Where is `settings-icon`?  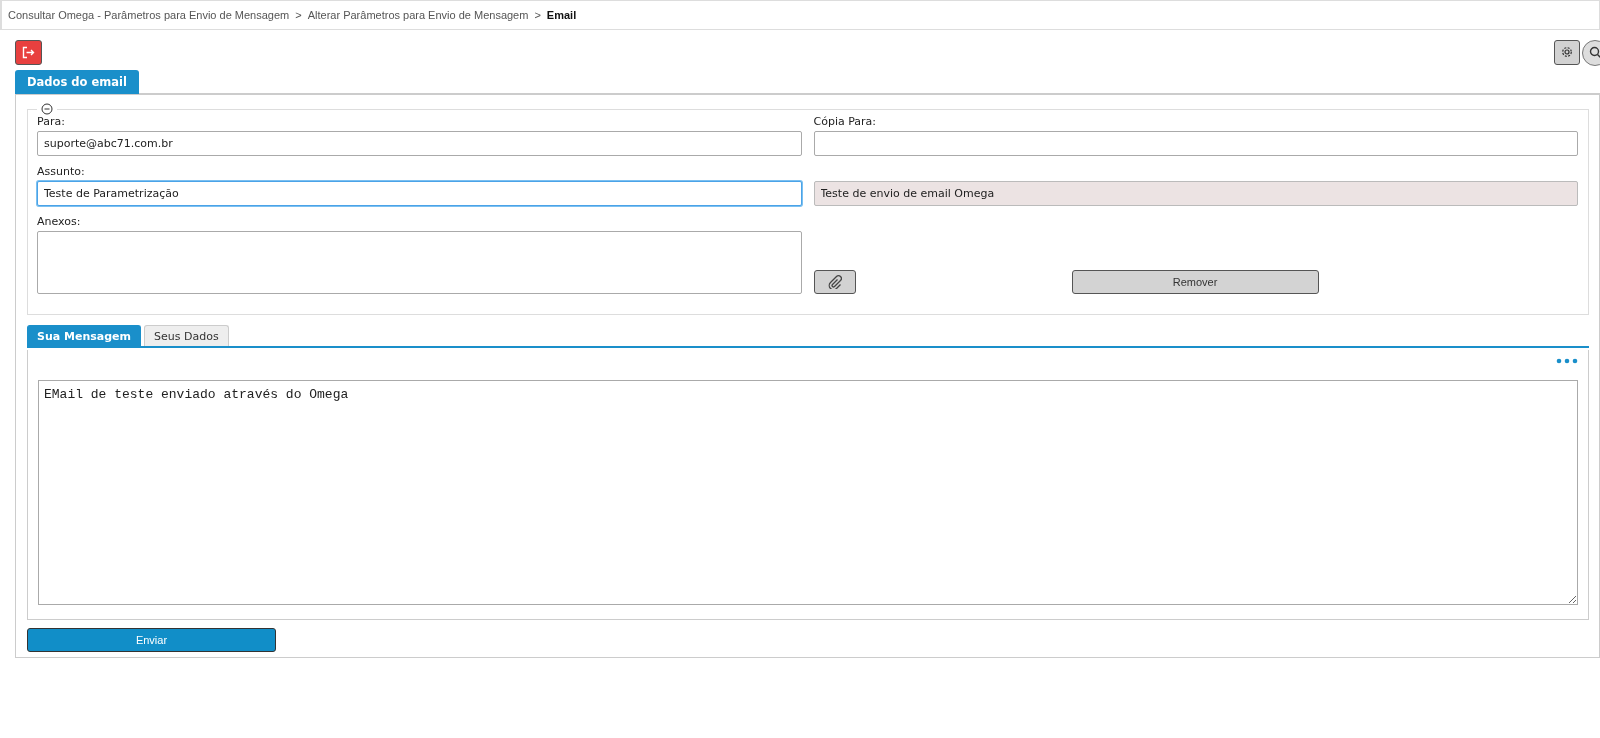 settings-icon is located at coordinates (1567, 52).